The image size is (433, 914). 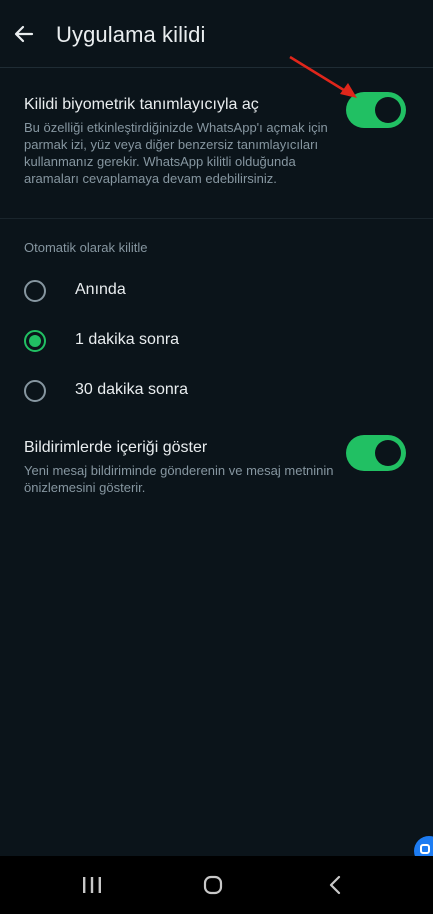 I want to click on radio-option-immediately: Anında, so click(x=216, y=291).